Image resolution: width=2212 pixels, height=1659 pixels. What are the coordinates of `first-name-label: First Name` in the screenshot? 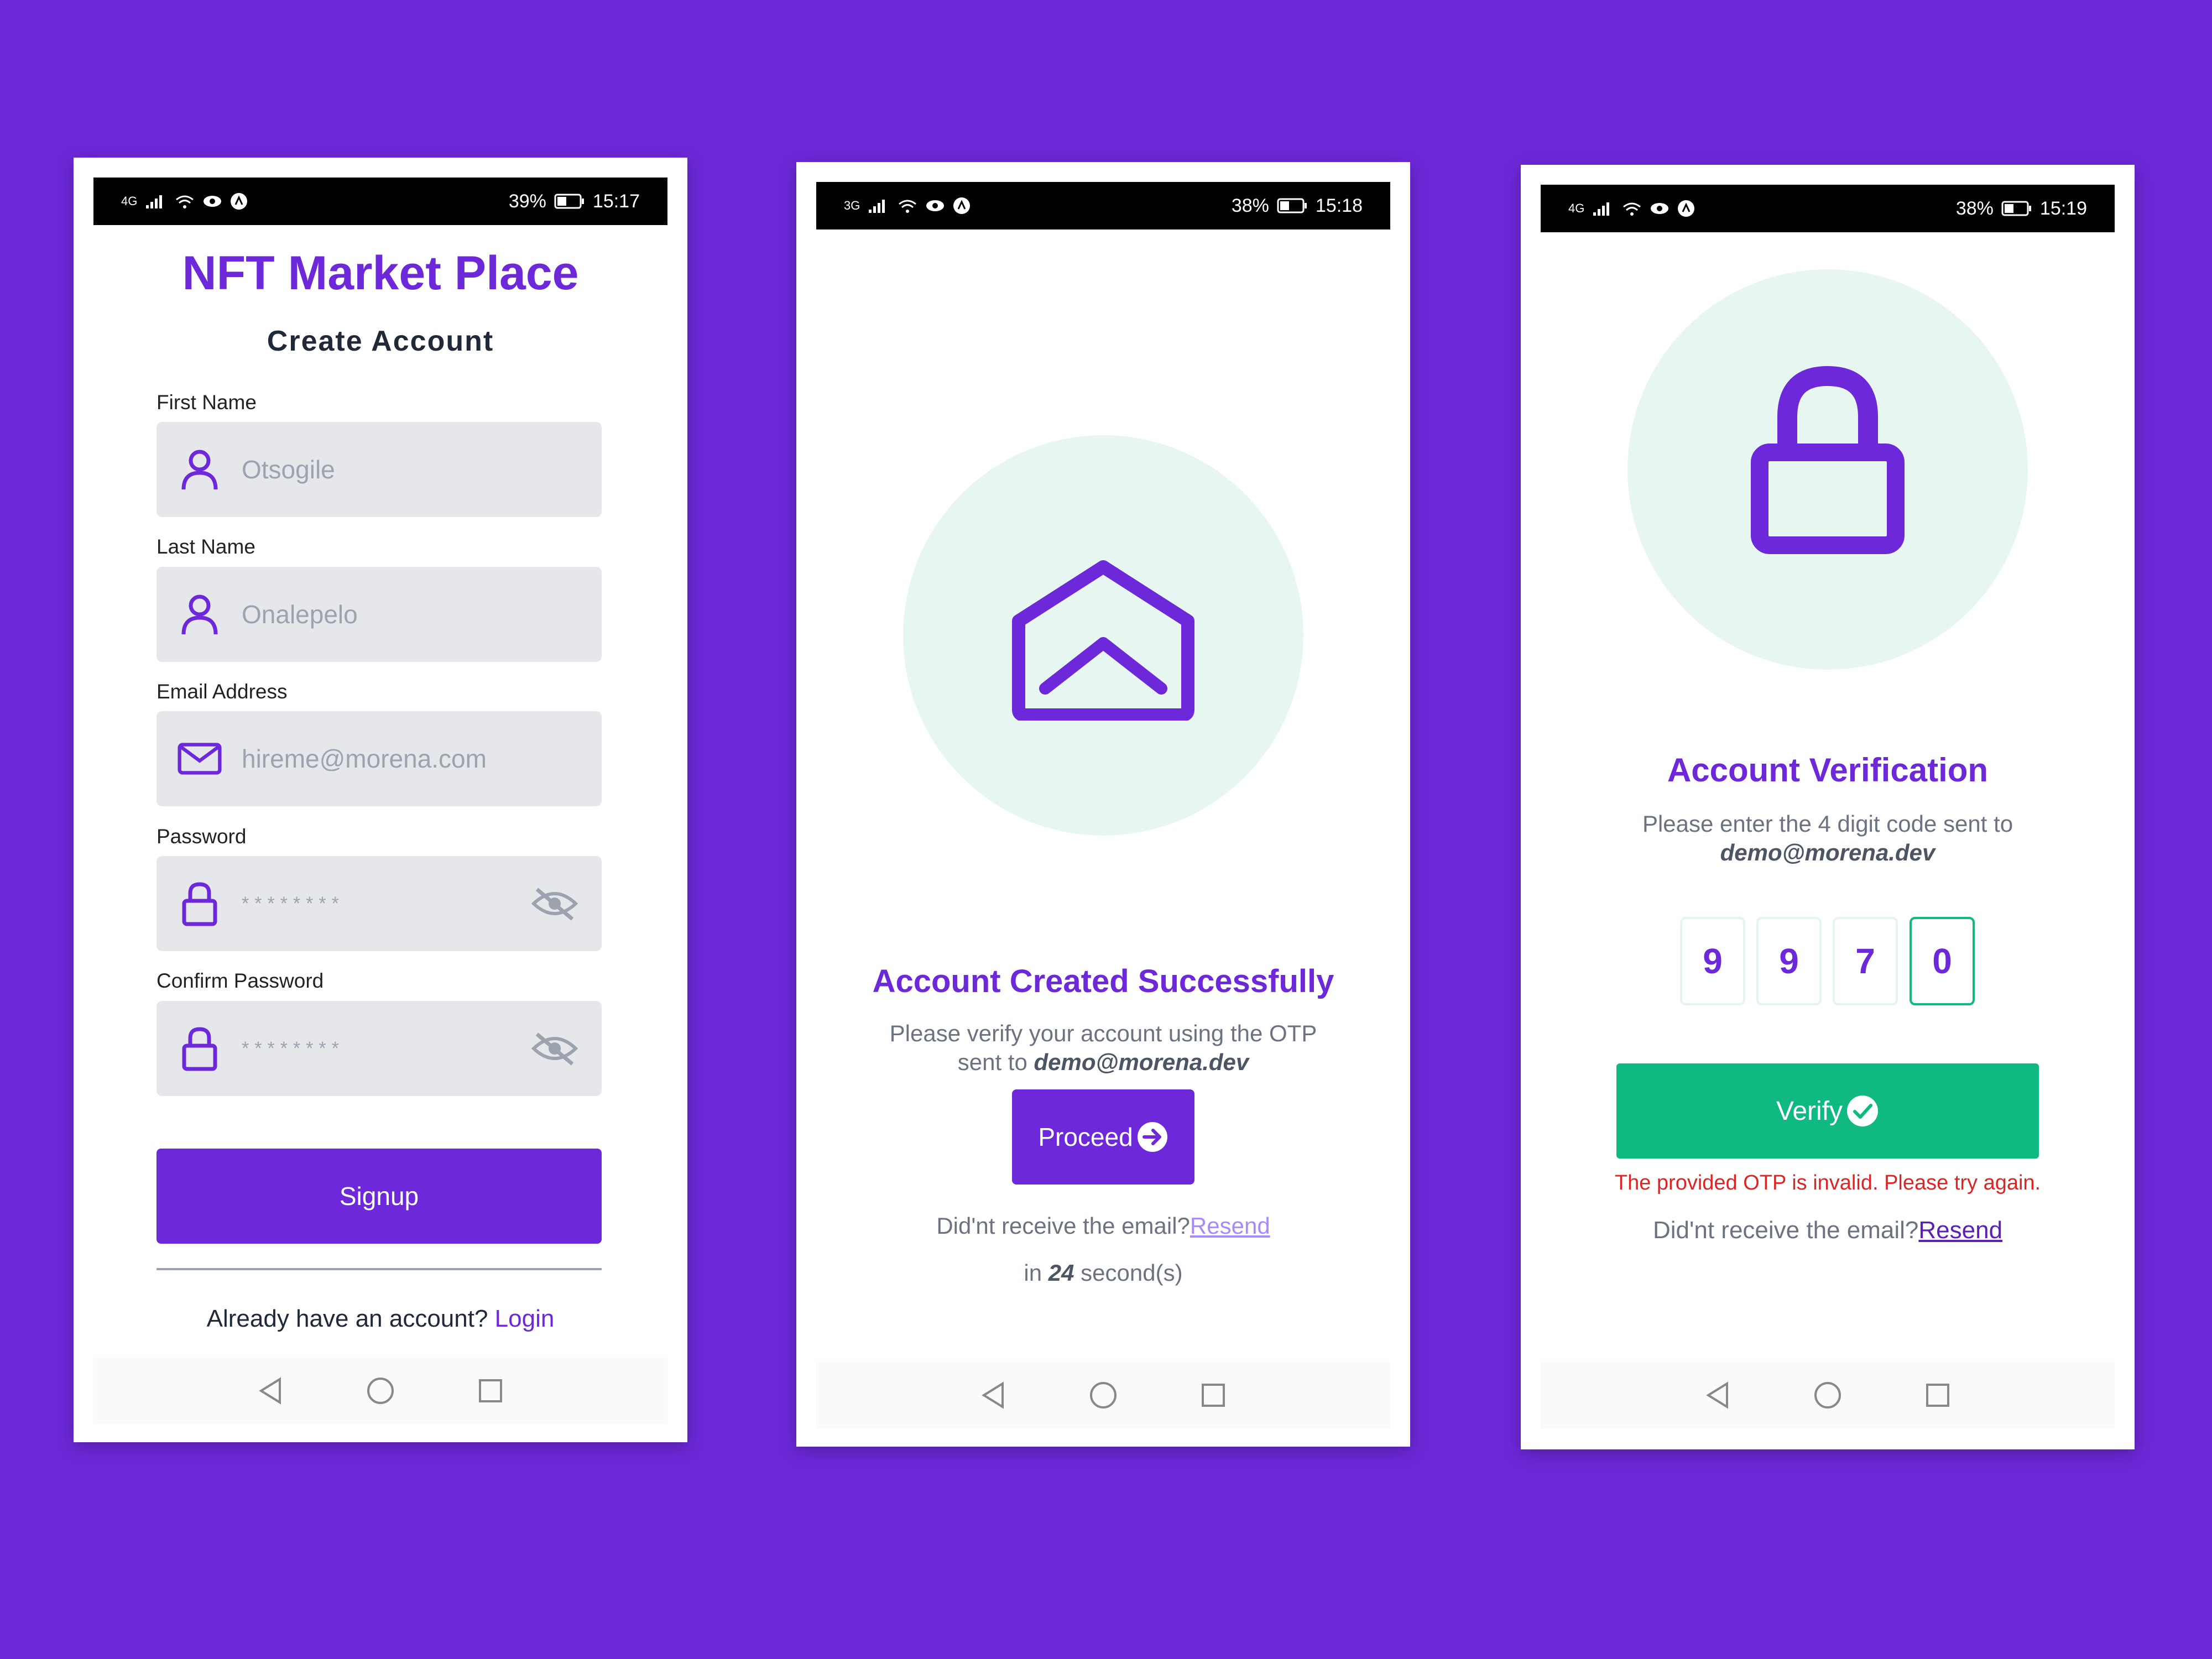 It's located at (207, 403).